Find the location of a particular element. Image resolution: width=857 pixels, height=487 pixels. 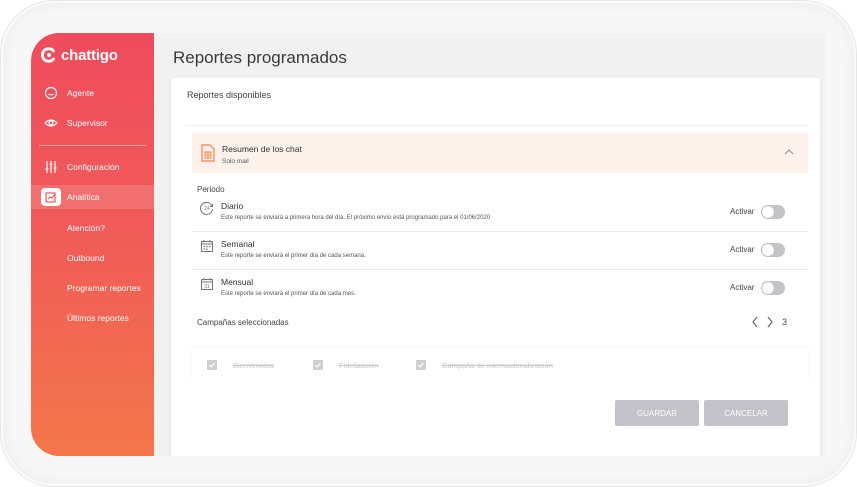

period-label: Periodo is located at coordinates (211, 189).